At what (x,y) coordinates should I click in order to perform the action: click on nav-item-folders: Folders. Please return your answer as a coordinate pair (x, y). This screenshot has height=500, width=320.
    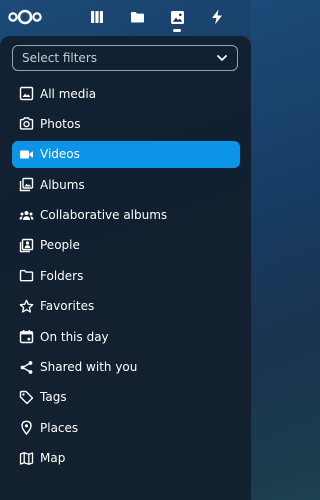
    Looking at the image, I should click on (126, 275).